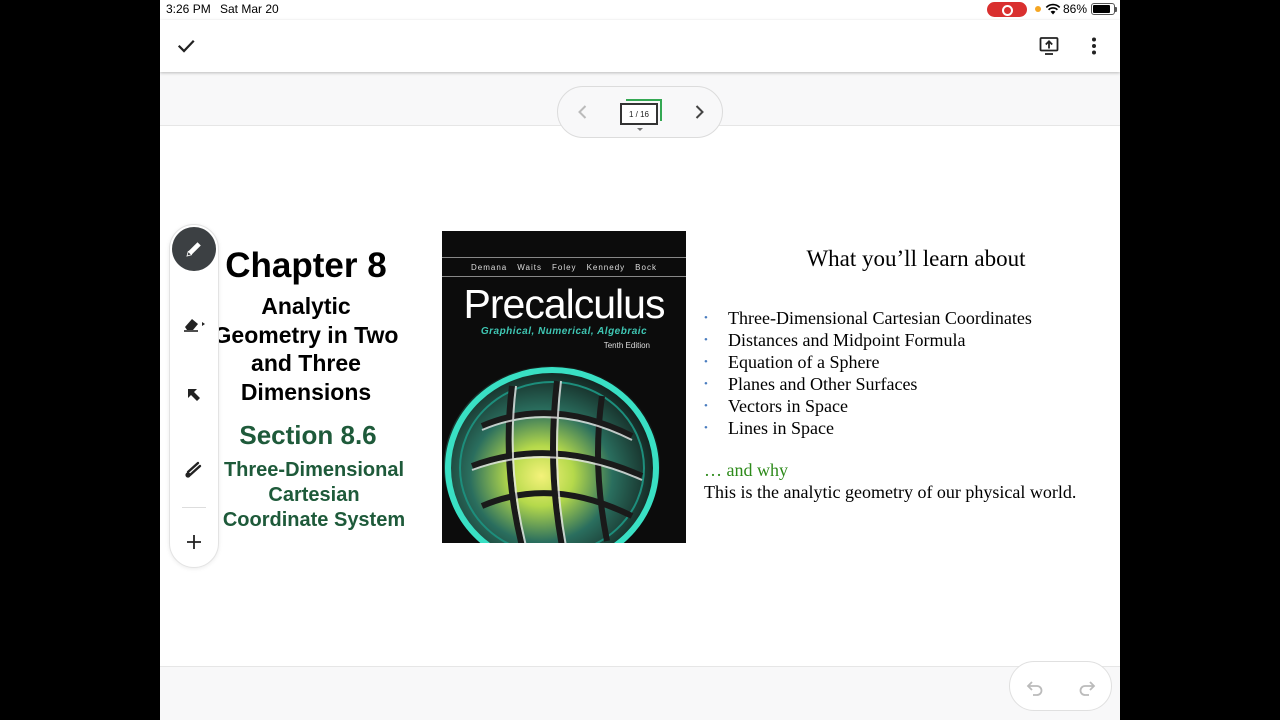 This screenshot has width=1280, height=720. I want to click on annotation-toolbar, so click(194, 396).